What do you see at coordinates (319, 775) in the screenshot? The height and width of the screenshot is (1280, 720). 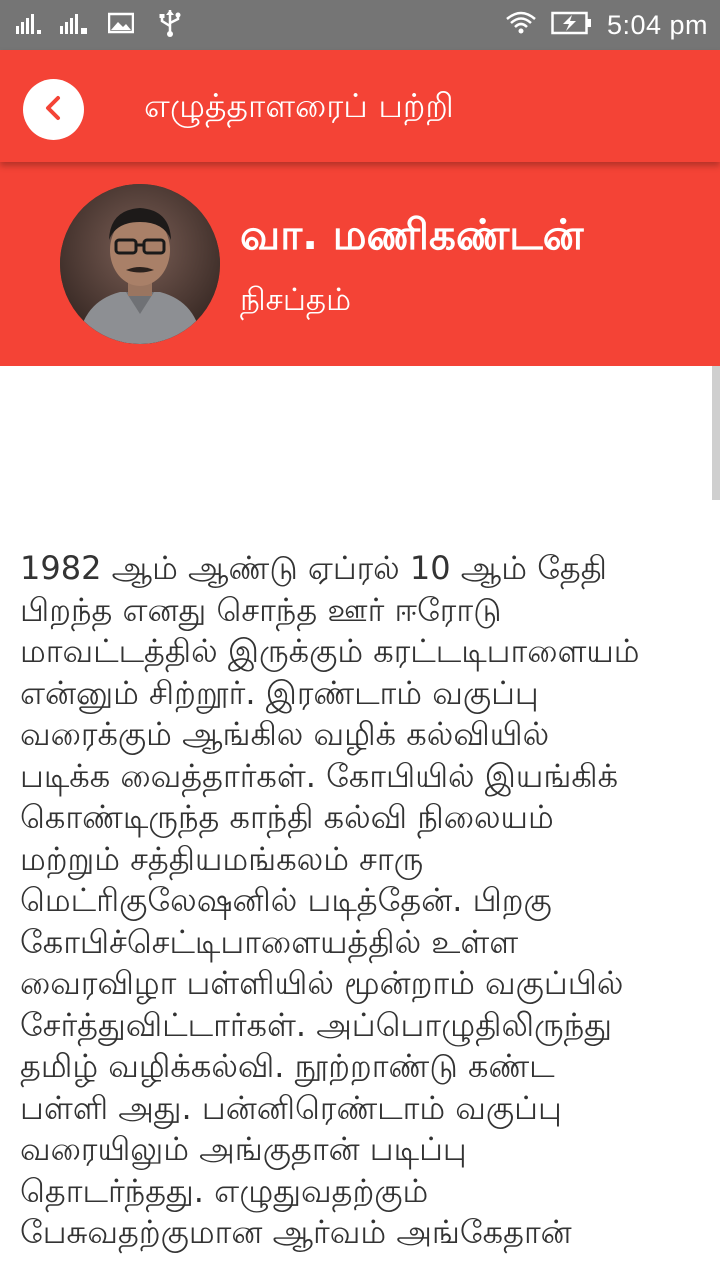 I see `bio-line: படிக்க வைத்தார்கள். கோபியில் இயங்கிக்` at bounding box center [319, 775].